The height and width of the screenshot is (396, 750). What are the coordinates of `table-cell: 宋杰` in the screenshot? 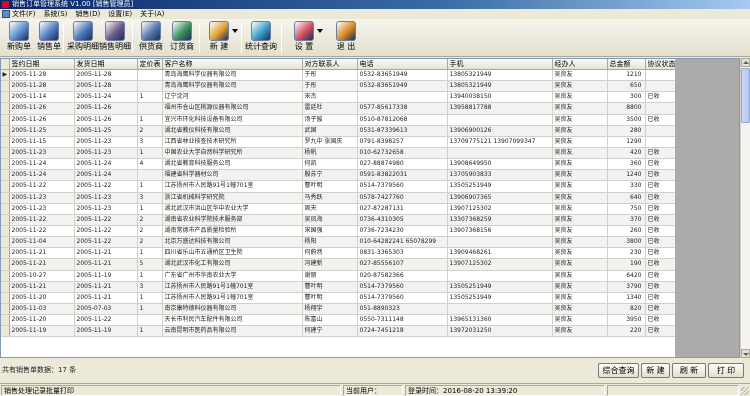 It's located at (330, 97).